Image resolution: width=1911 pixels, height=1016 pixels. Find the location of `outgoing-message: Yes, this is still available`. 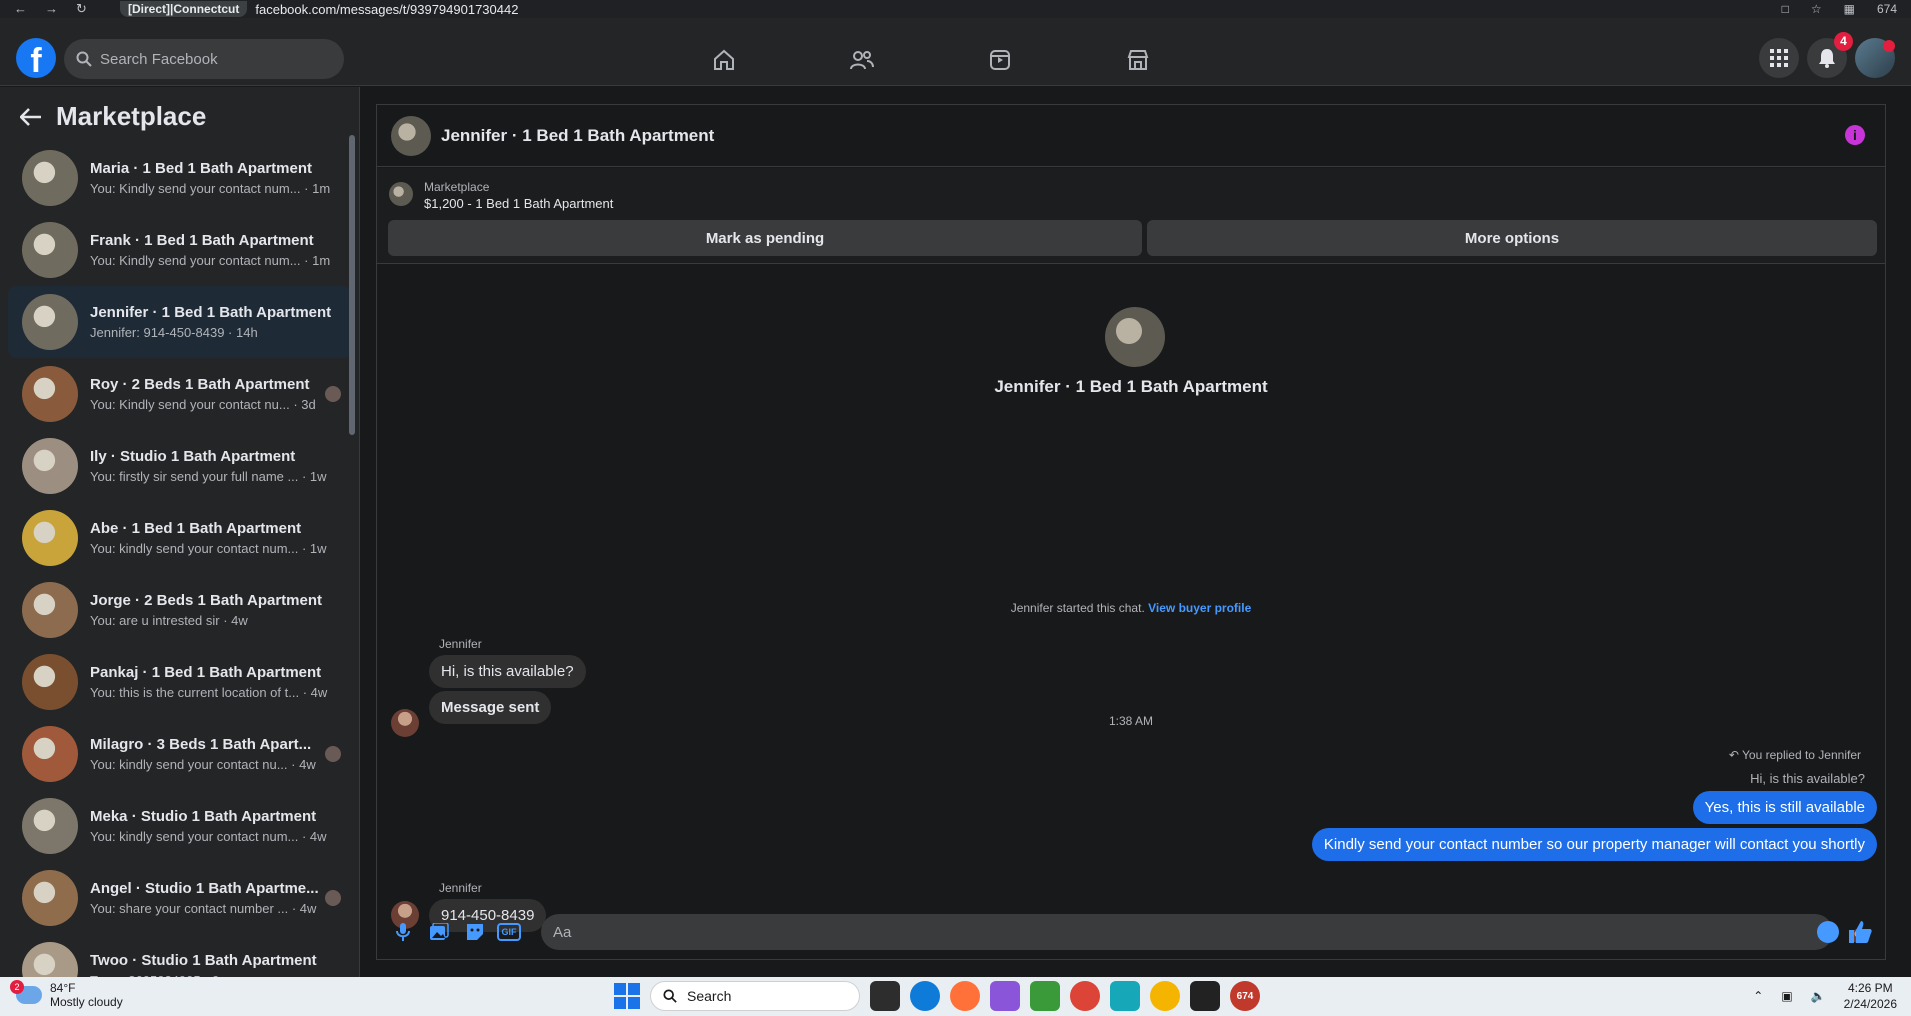

outgoing-message: Yes, this is still available is located at coordinates (1784, 807).